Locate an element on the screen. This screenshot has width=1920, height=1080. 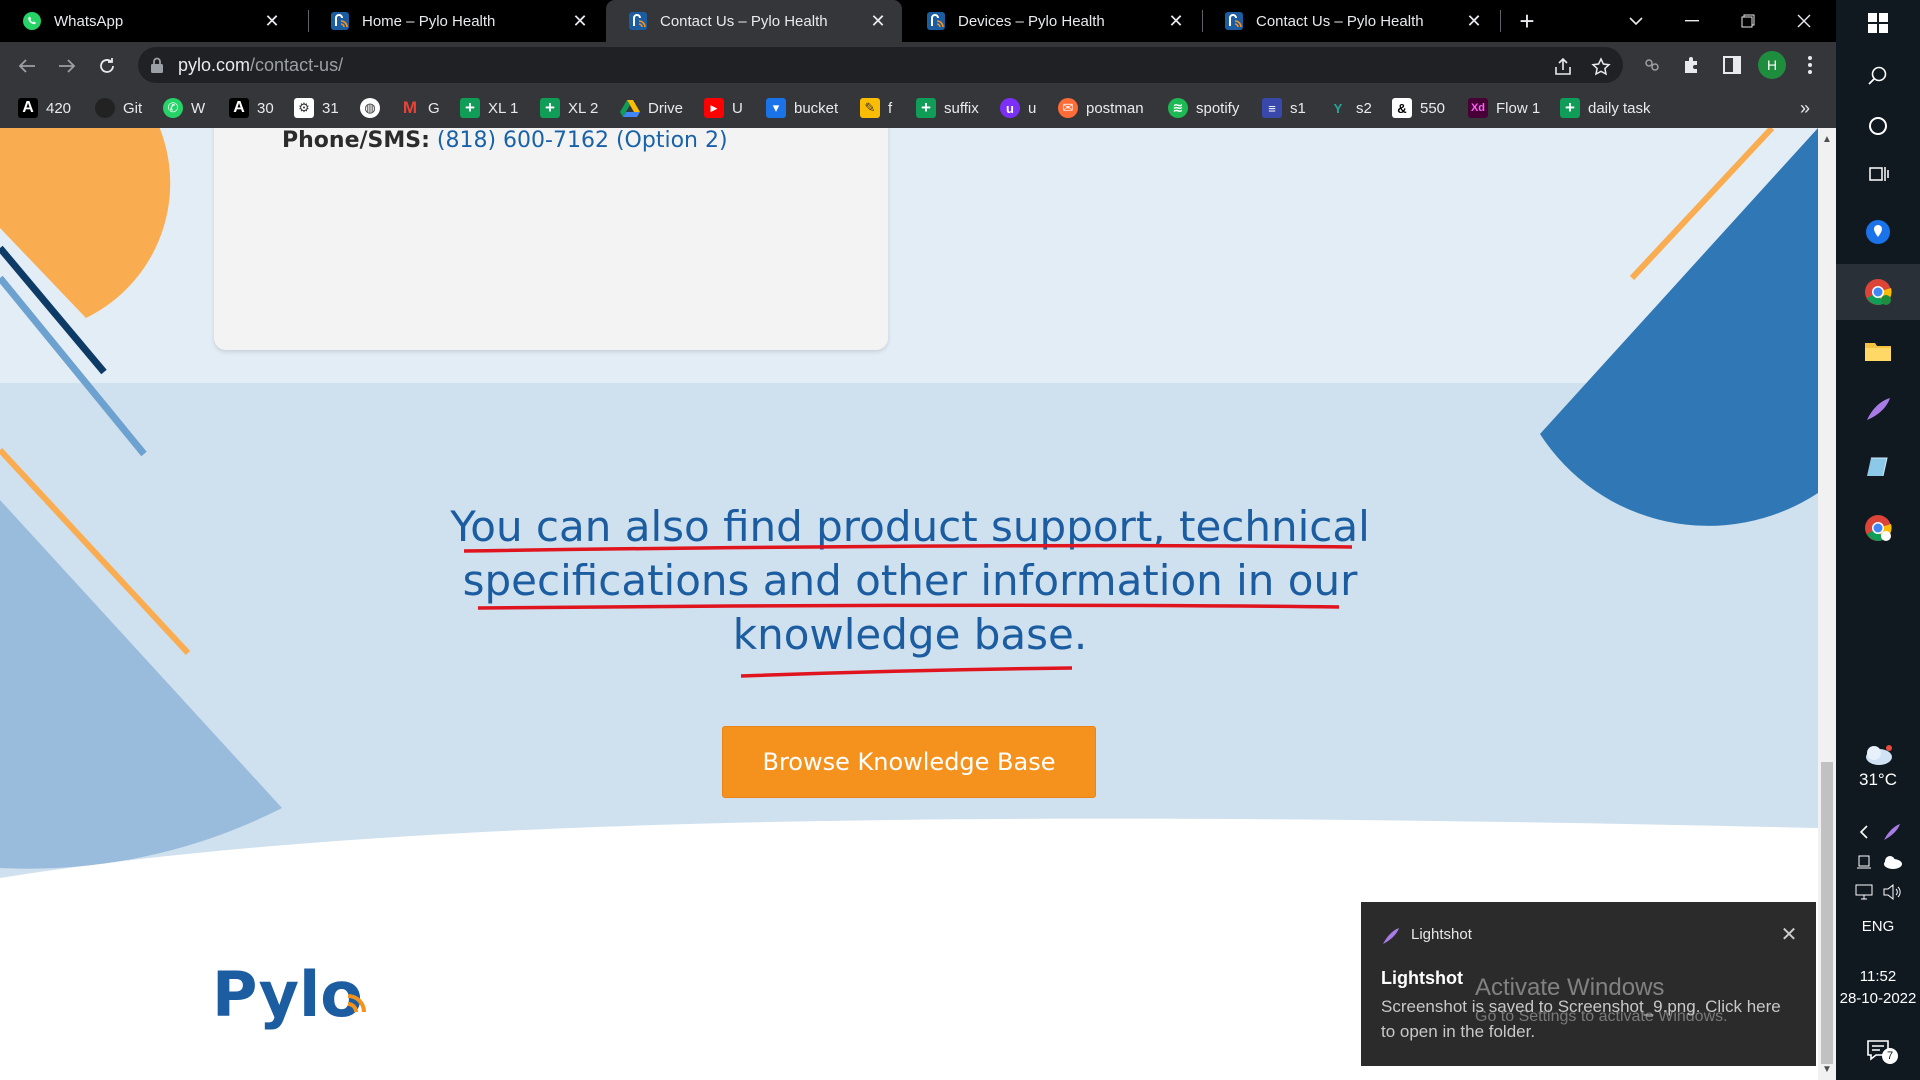
search-icon is located at coordinates (1878, 76).